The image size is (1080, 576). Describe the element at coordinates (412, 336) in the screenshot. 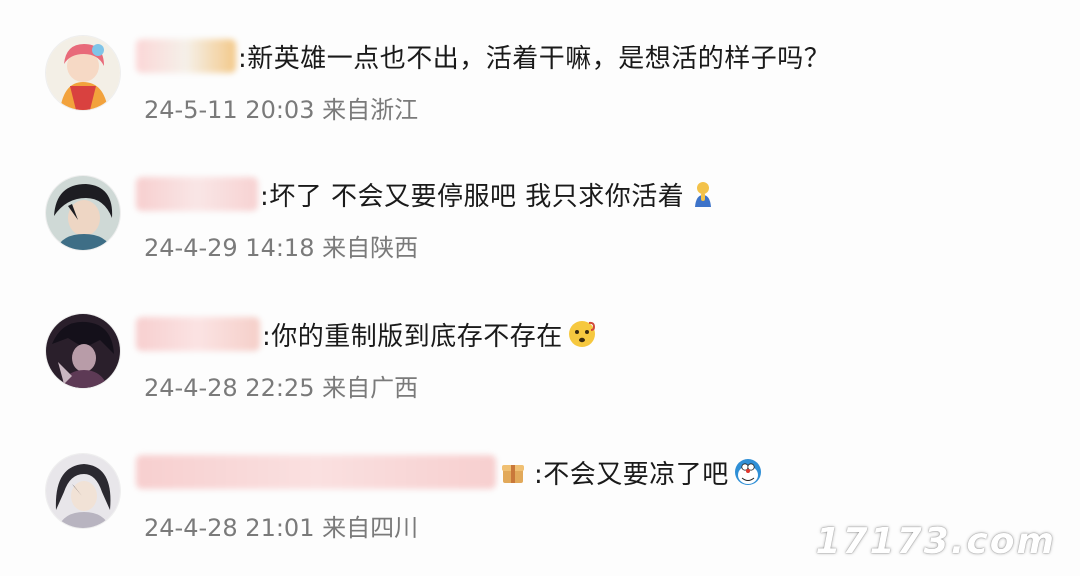

I see `comment-text: :你的重制版到底存不存在` at that location.